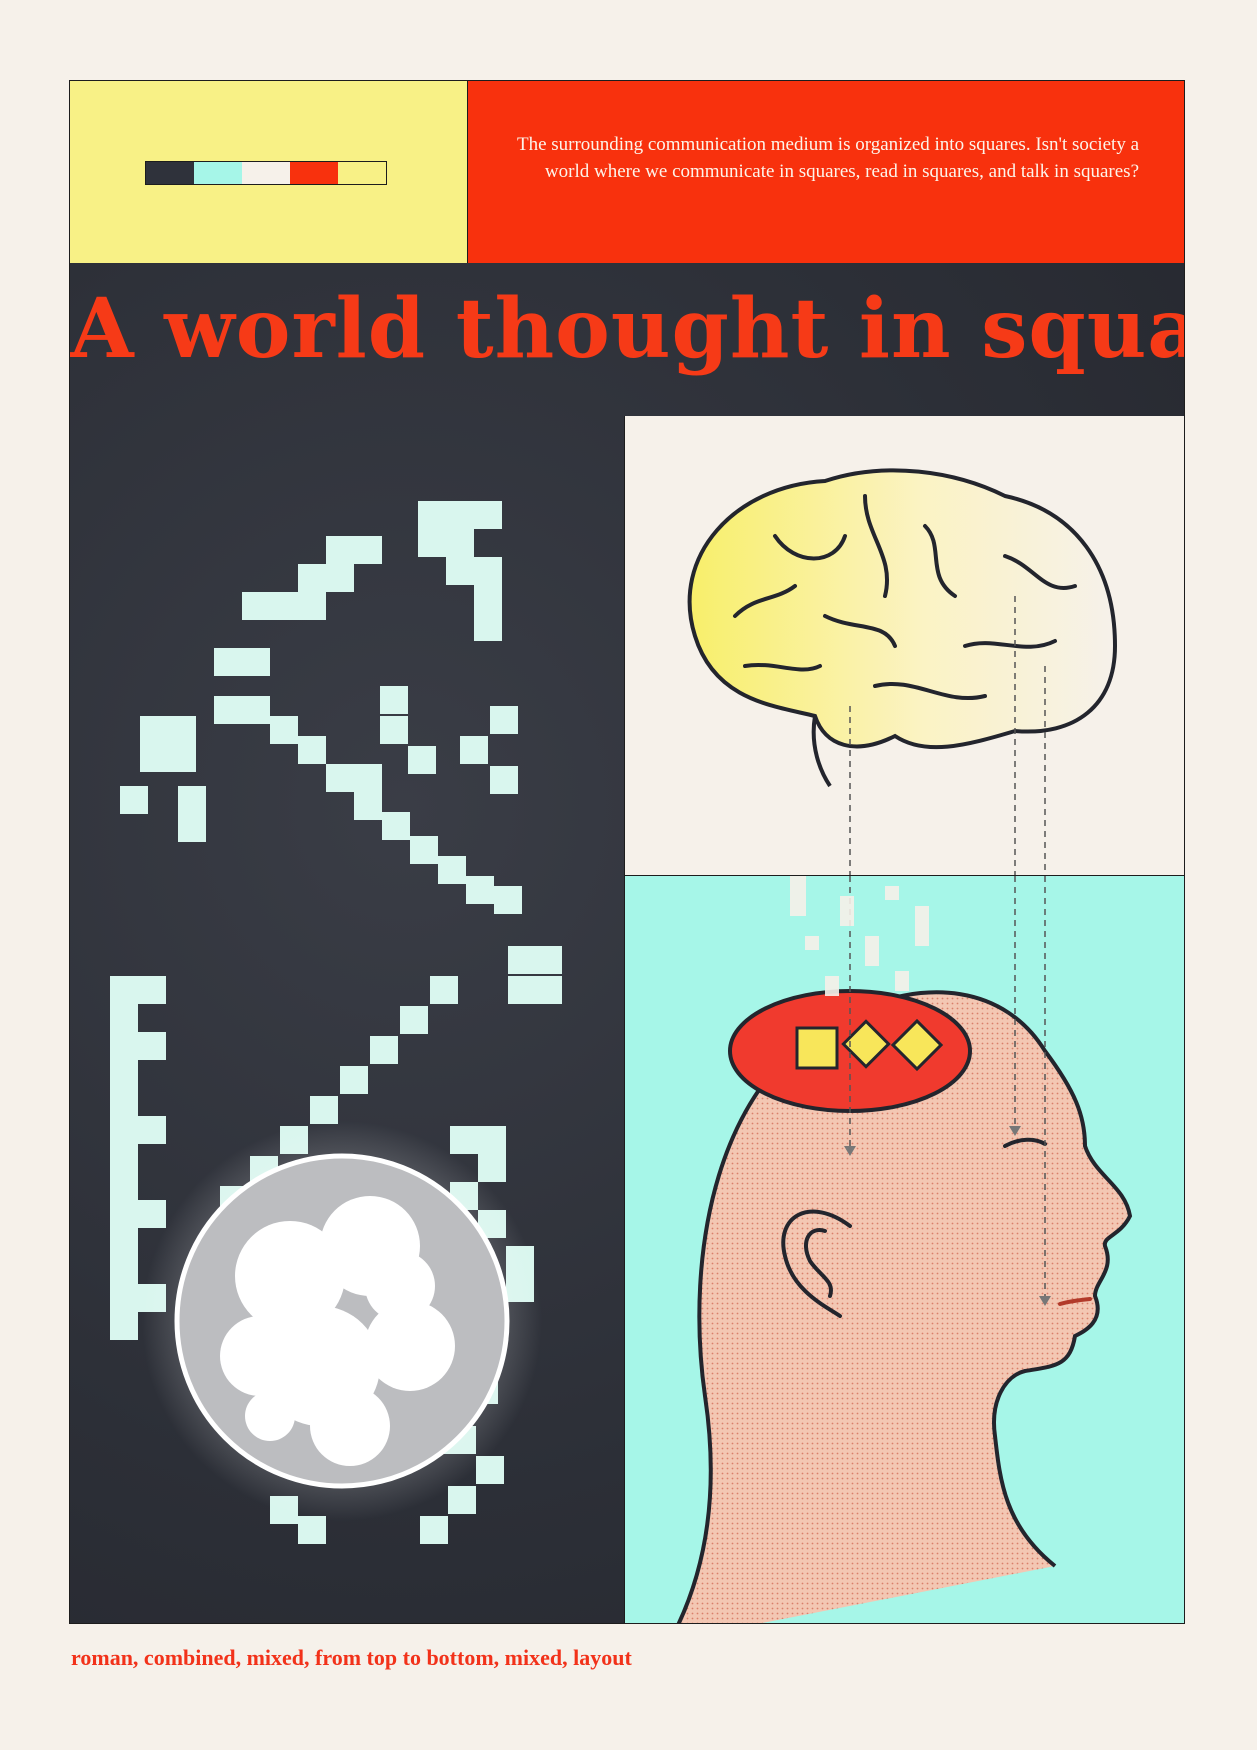 Image resolution: width=1257 pixels, height=1750 pixels. What do you see at coordinates (362, 173) in the screenshot?
I see `swatch-yellow` at bounding box center [362, 173].